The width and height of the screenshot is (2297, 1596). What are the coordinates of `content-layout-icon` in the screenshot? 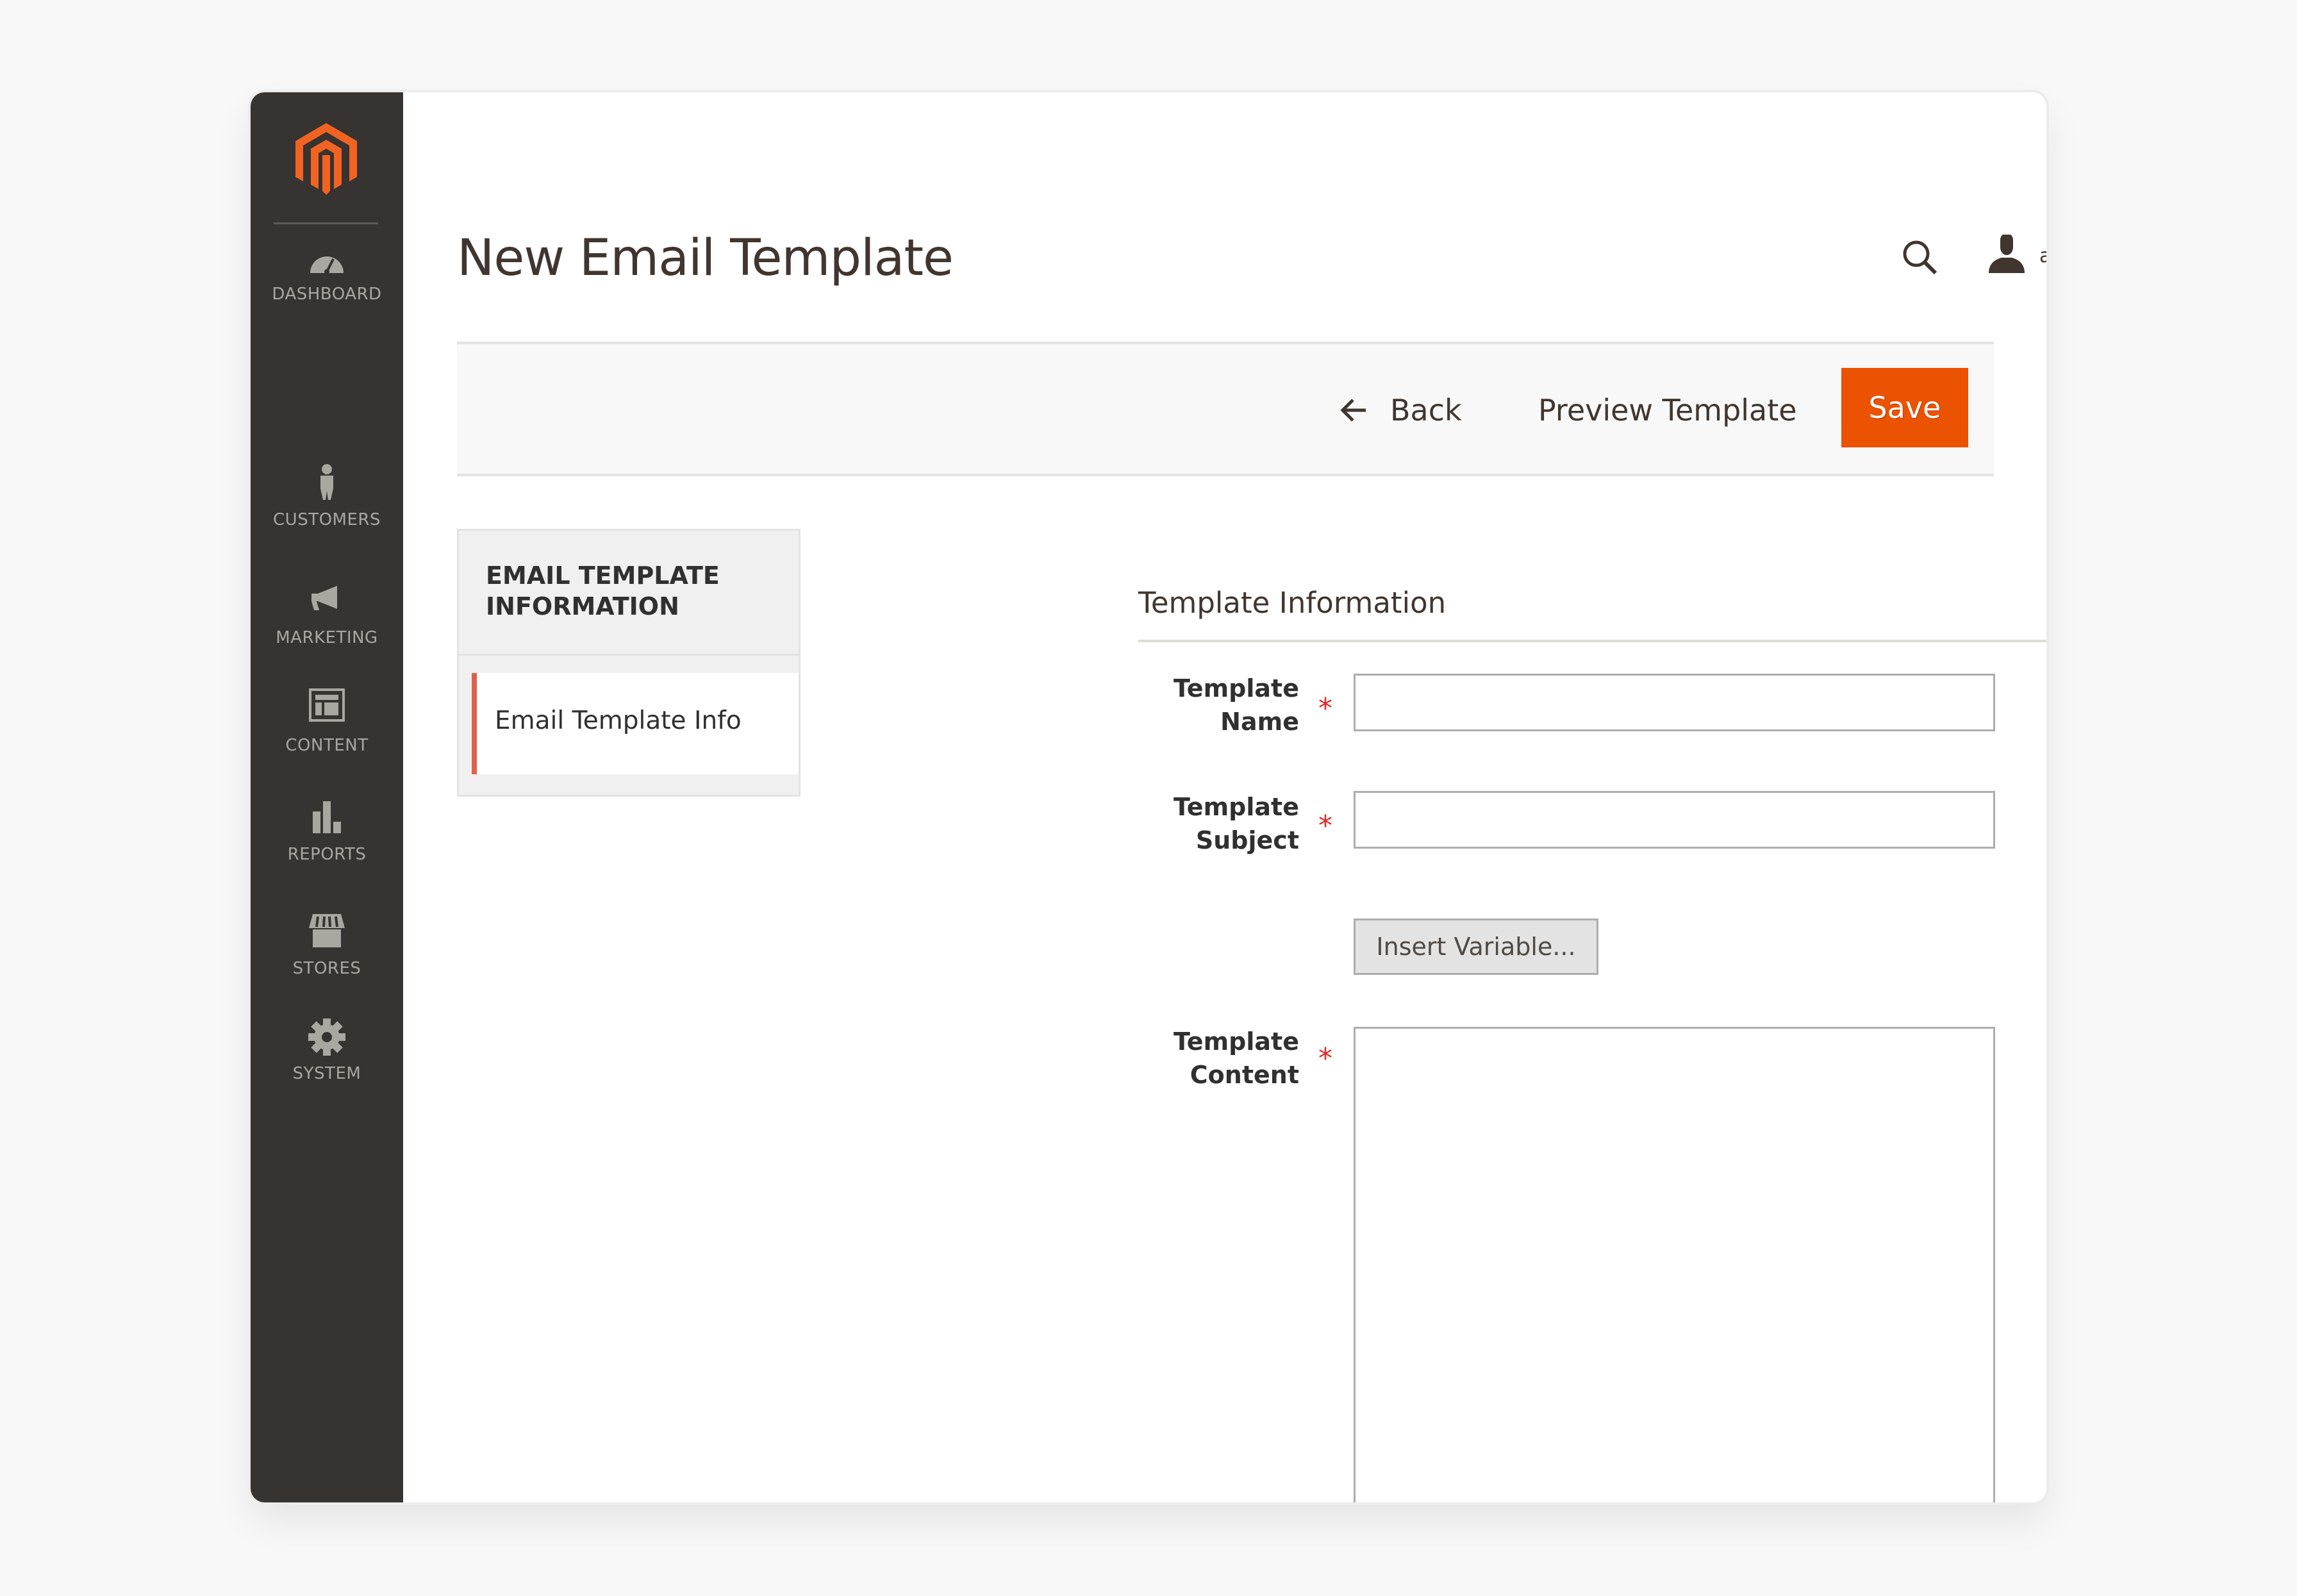 It's located at (327, 705).